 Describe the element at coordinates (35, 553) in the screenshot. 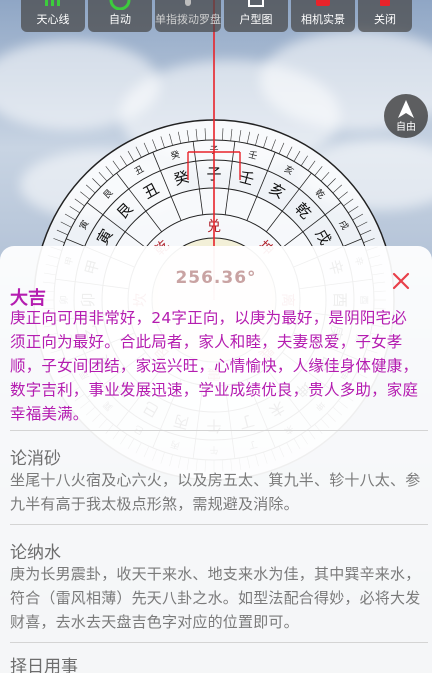

I see `section-title: 论纳水` at that location.